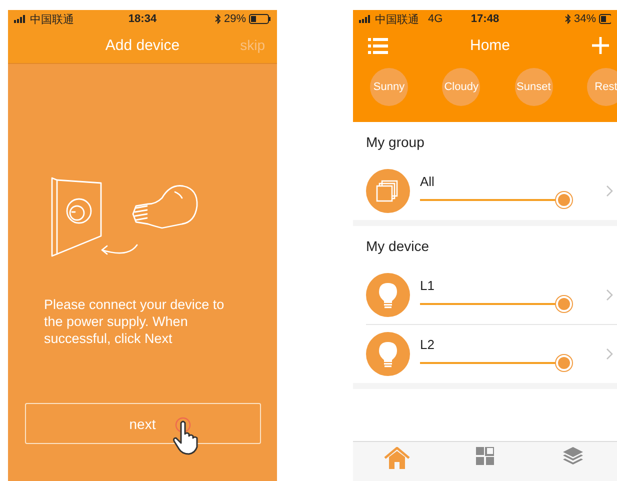 The height and width of the screenshot is (481, 617). Describe the element at coordinates (388, 191) in the screenshot. I see `group-icon` at that location.